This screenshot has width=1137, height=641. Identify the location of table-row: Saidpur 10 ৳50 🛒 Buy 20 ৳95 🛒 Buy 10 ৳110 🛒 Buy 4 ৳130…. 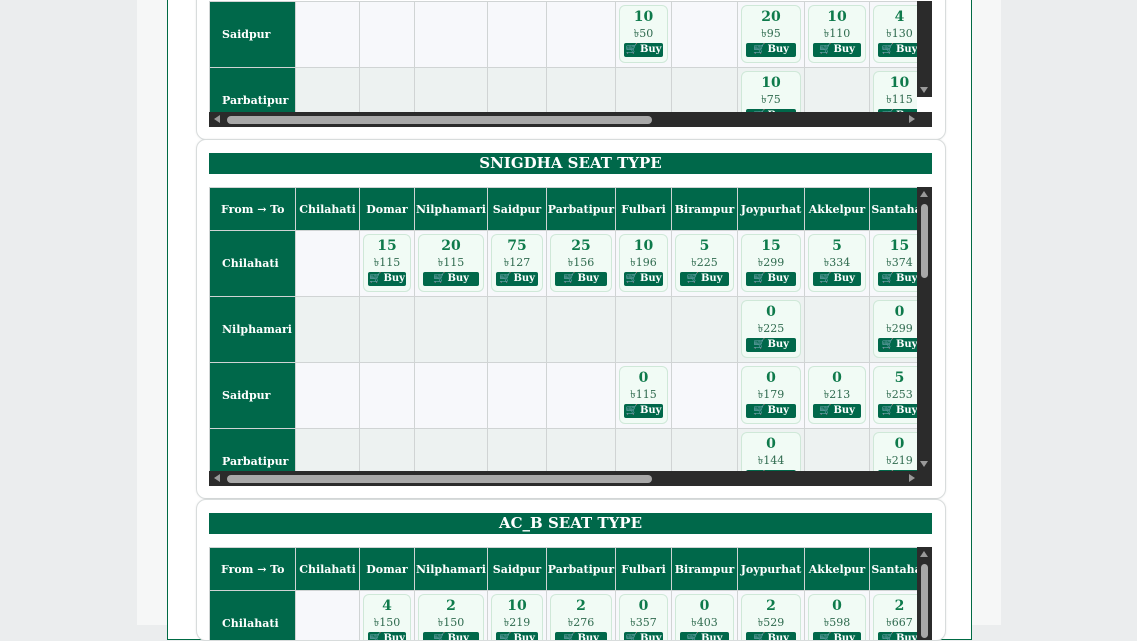
(563, 34).